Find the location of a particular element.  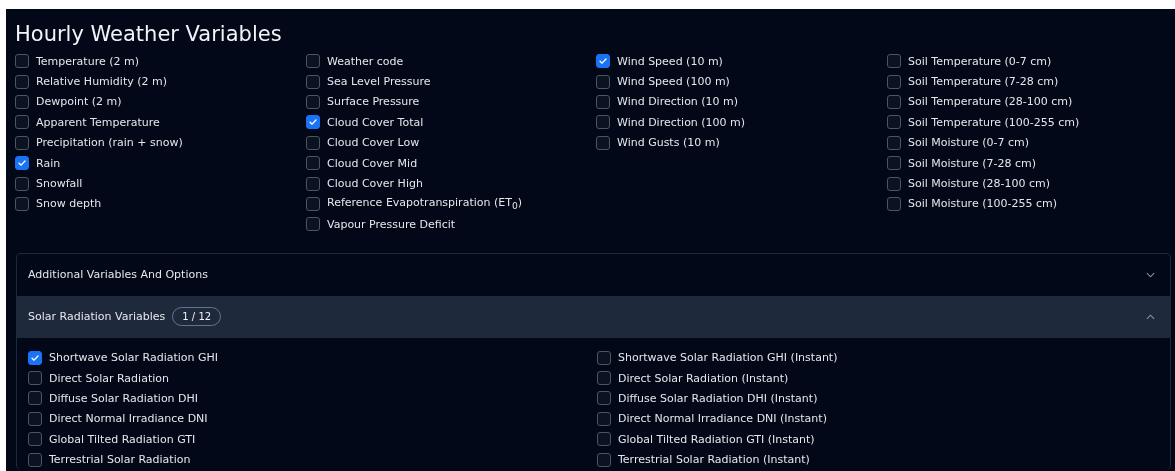

checkbox-label: Reference Evapotranspiration (ET$_{0}$) is located at coordinates (425, 204).